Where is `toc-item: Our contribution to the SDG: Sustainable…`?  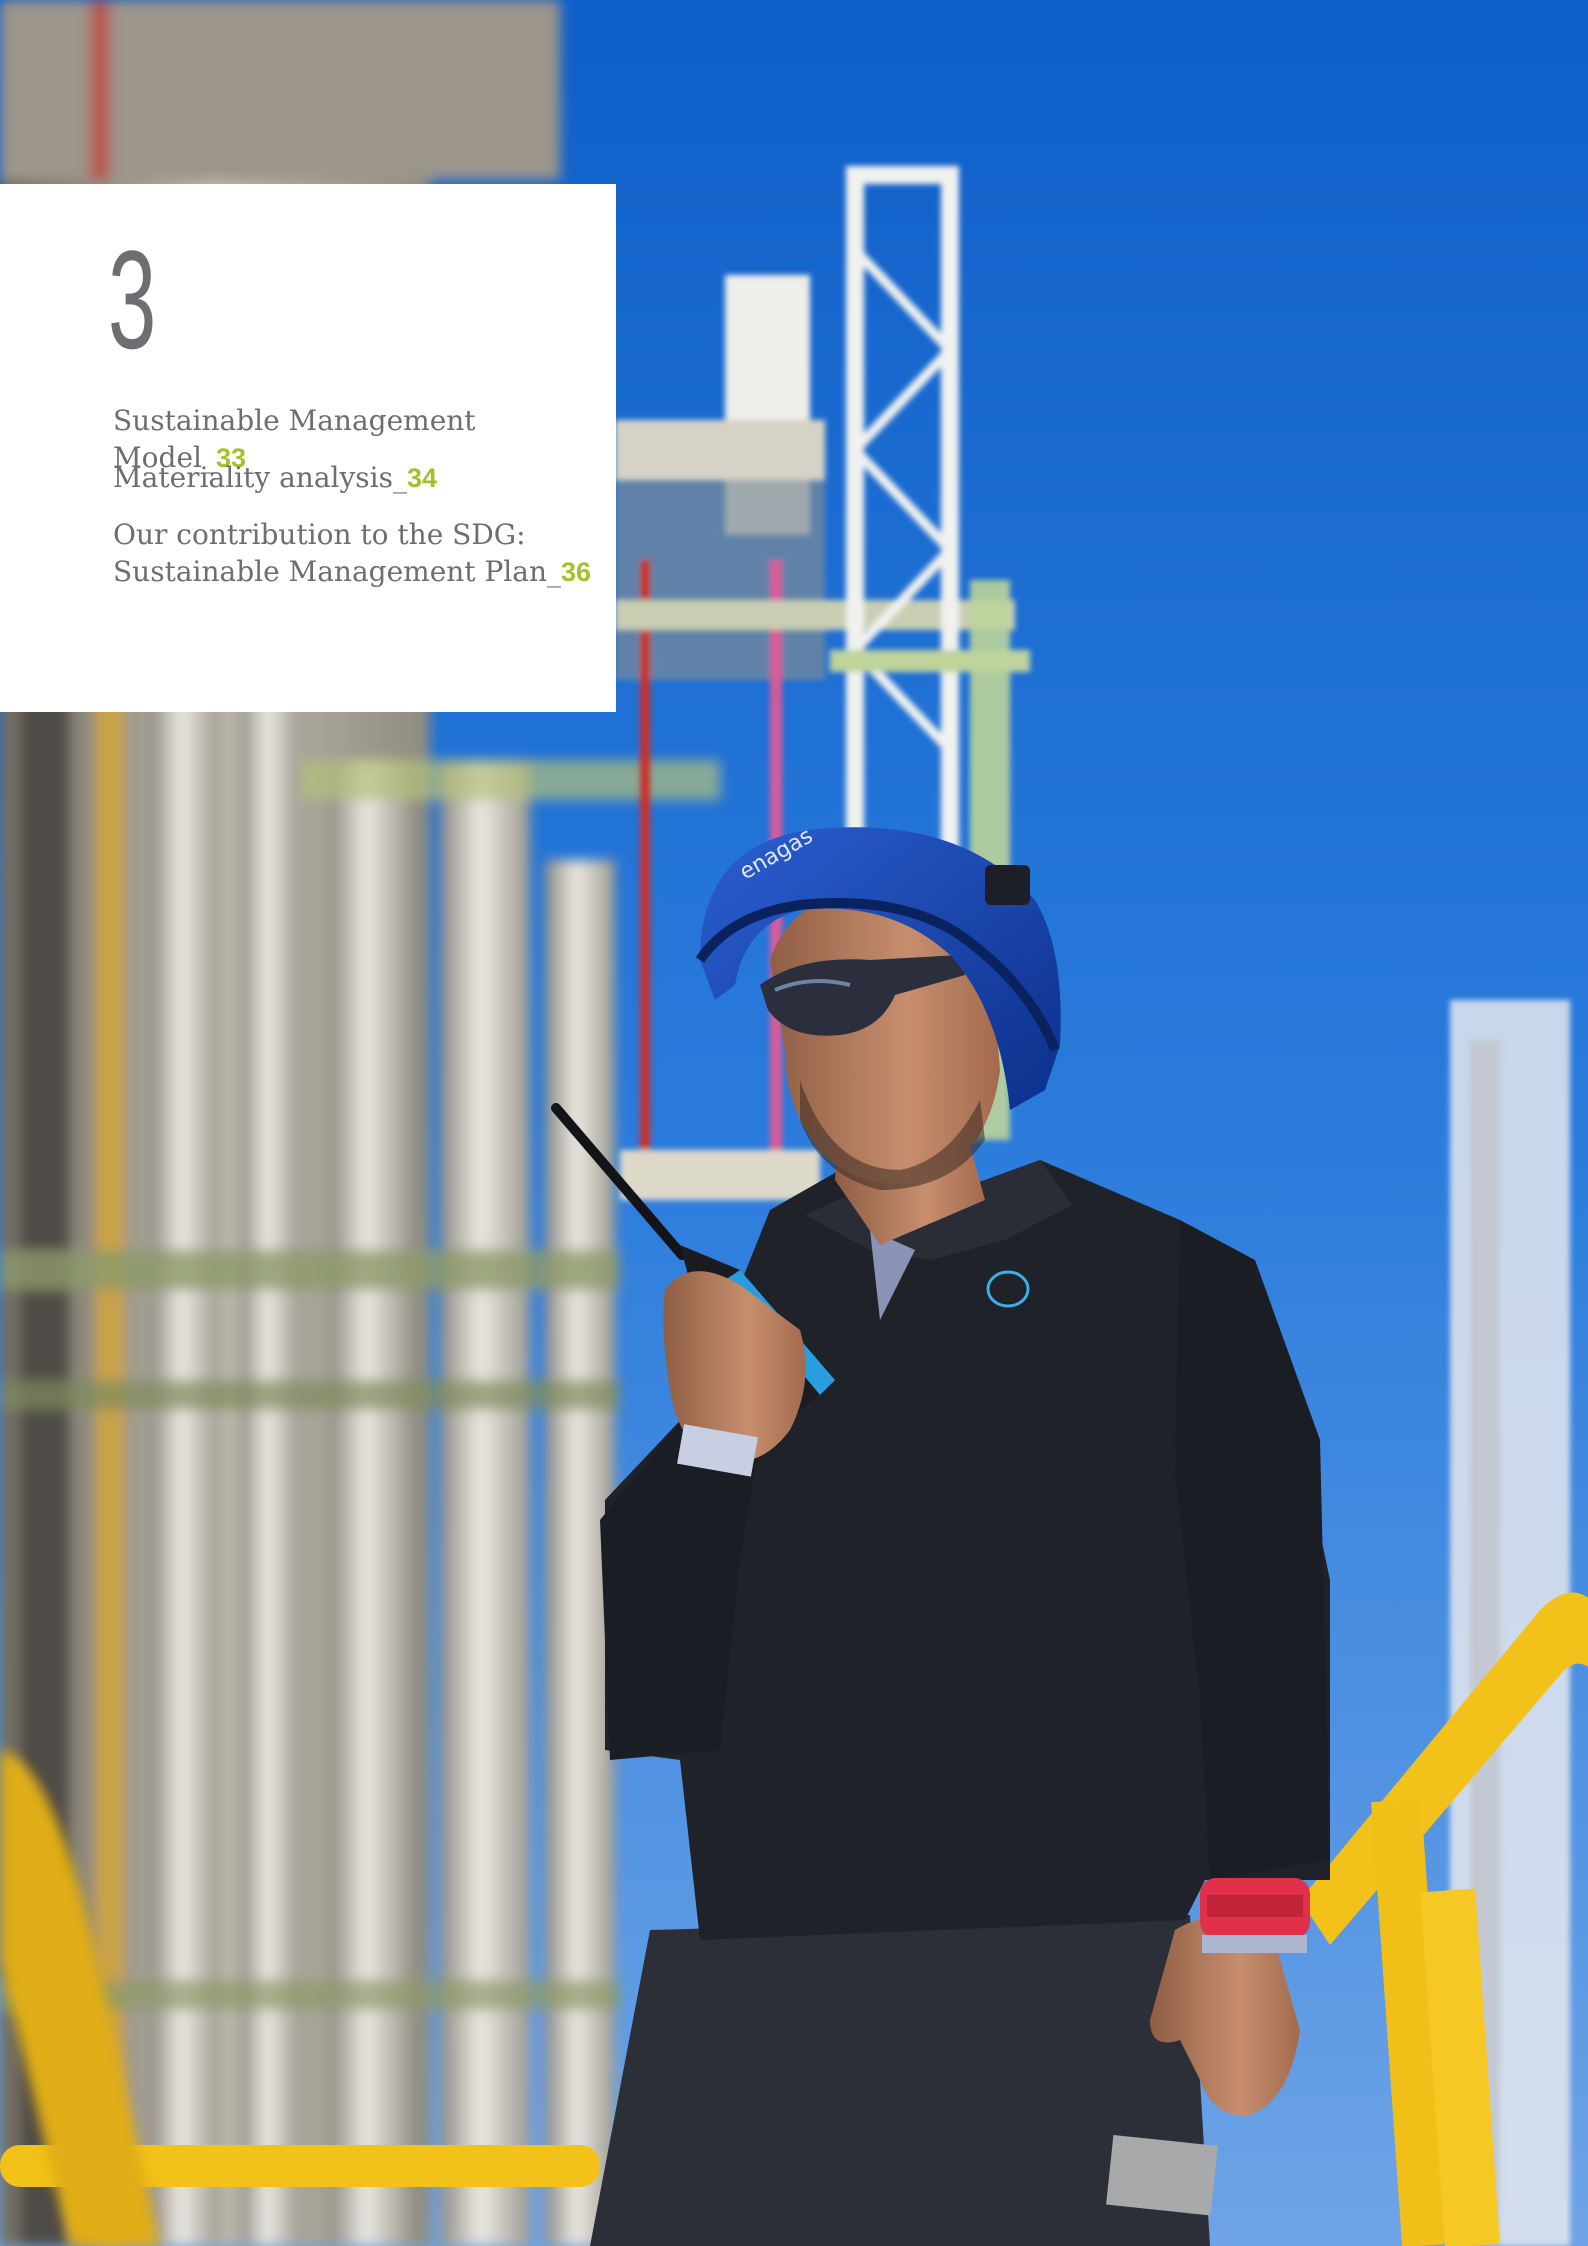
toc-item: Our contribution to the SDG: Sustainable… is located at coordinates (358, 553).